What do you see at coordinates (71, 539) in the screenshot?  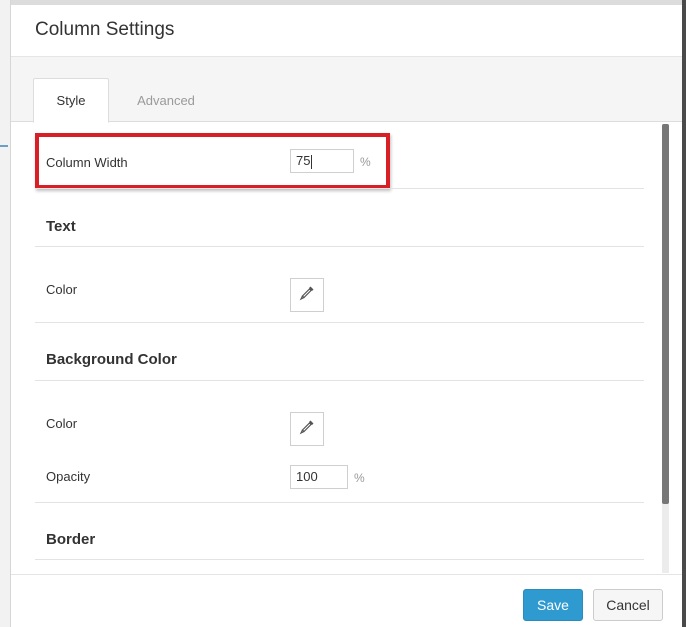 I see `border-section-title: Border` at bounding box center [71, 539].